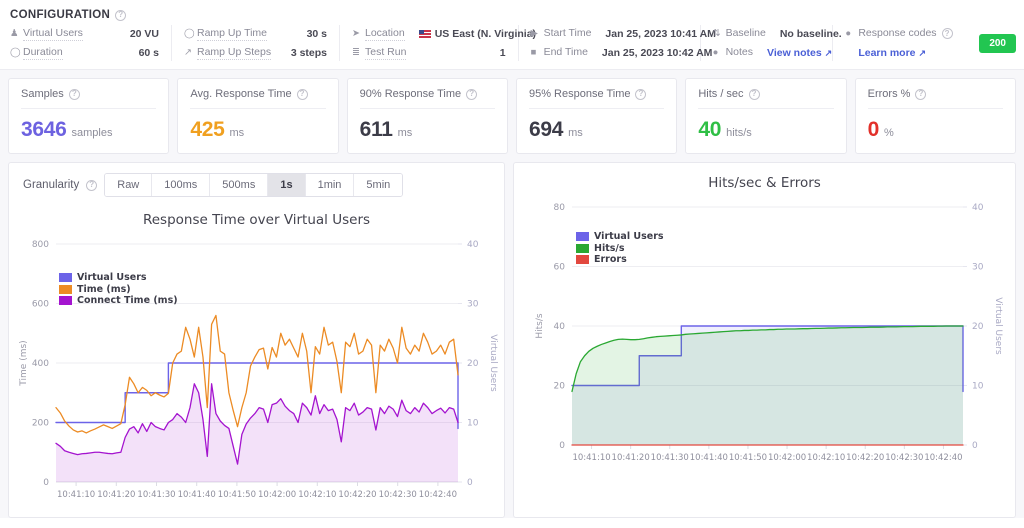  I want to click on granularity-option-500ms: 500ms, so click(239, 185).